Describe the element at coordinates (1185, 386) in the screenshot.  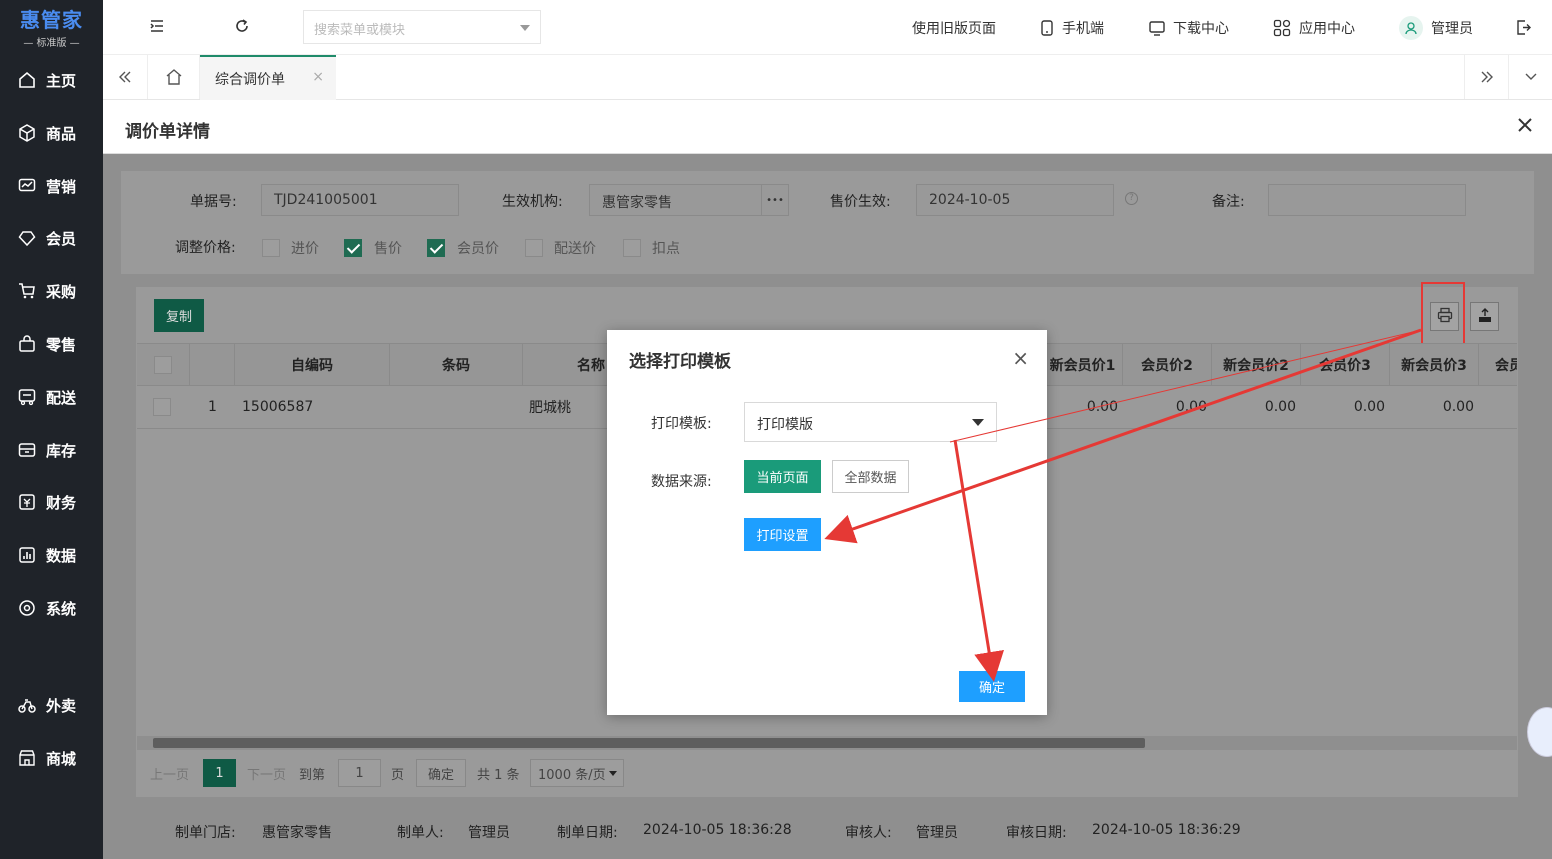
I see `annotation-line` at that location.